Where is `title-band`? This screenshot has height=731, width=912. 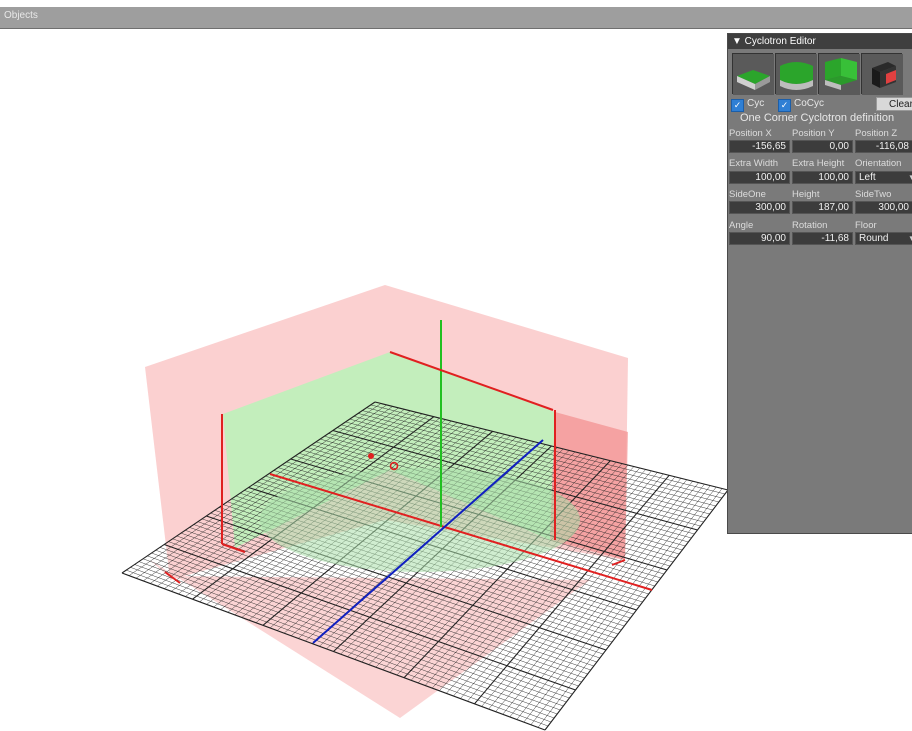
title-band is located at coordinates (456, 18).